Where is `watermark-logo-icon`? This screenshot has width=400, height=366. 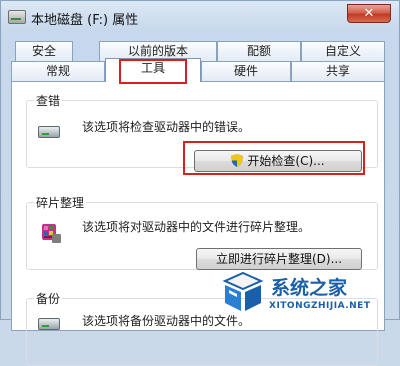 watermark-logo-icon is located at coordinates (243, 291).